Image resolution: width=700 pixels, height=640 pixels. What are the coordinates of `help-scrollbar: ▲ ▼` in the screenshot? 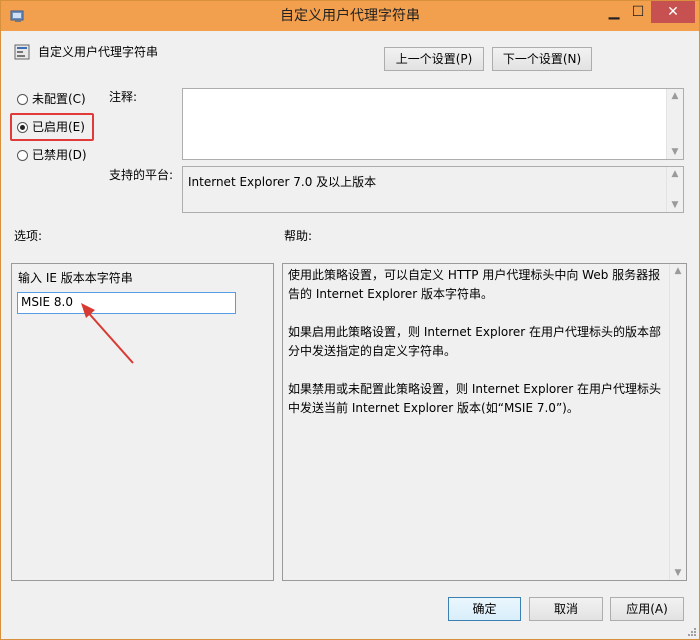 It's located at (677, 422).